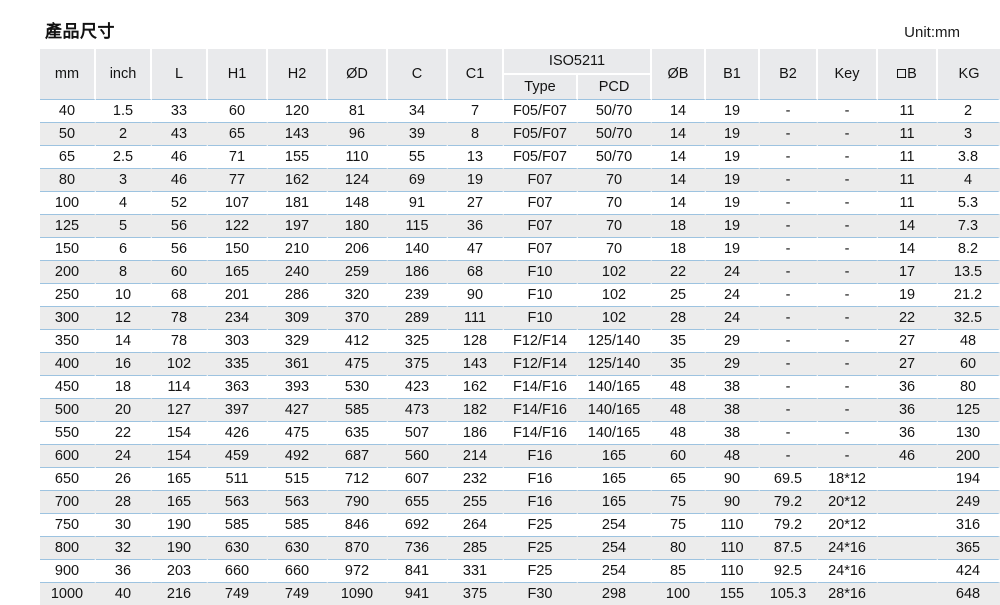 This screenshot has height=605, width=1000. What do you see at coordinates (238, 570) in the screenshot?
I see `cell-h1: 660` at bounding box center [238, 570].